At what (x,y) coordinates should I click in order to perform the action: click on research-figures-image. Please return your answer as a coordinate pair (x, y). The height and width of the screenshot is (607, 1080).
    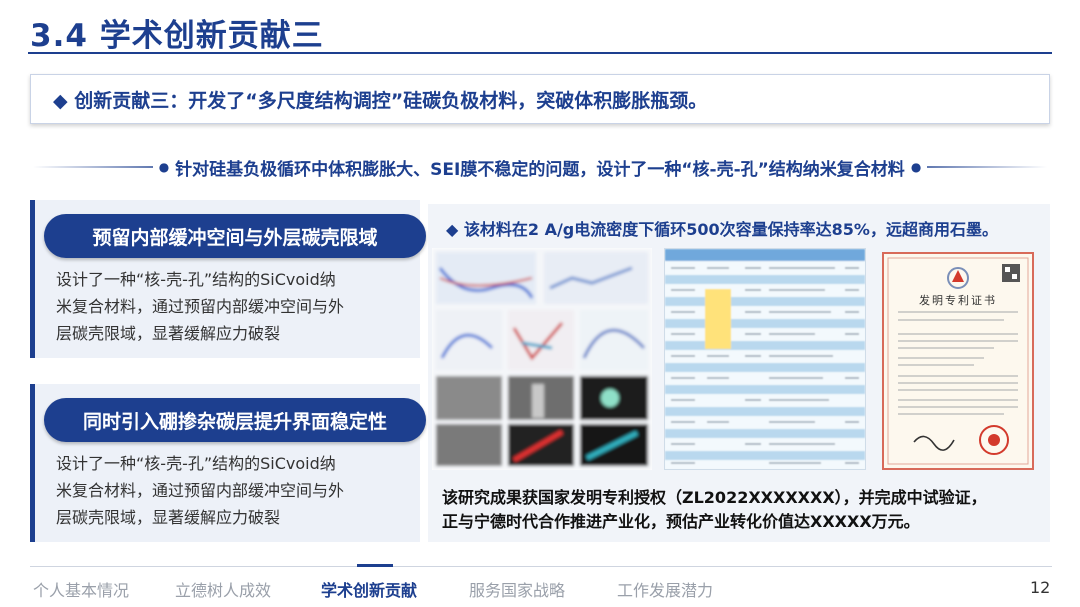
    Looking at the image, I should click on (542, 359).